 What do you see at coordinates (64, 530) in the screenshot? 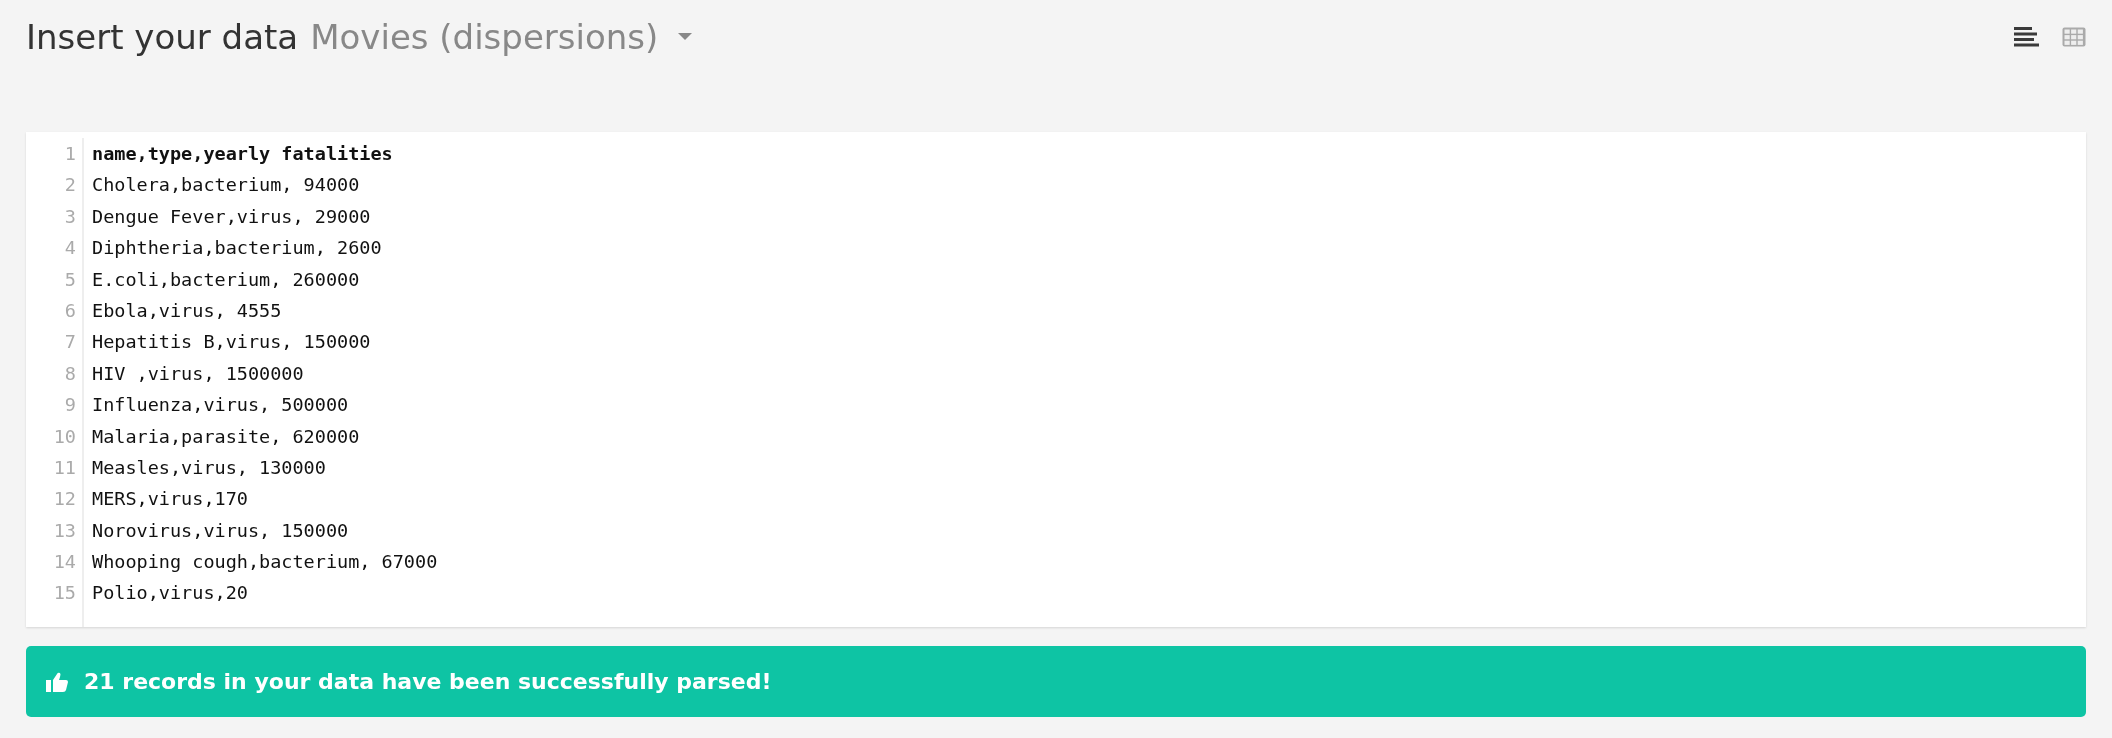
I see `line-number: 13` at bounding box center [64, 530].